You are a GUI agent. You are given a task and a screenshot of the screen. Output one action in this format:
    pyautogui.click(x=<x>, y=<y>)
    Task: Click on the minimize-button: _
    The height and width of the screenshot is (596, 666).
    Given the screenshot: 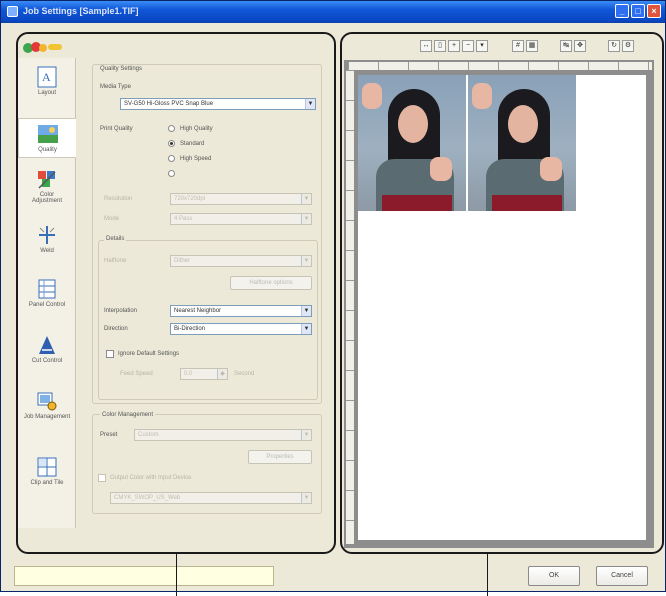 What is the action you would take?
    pyautogui.click(x=622, y=11)
    